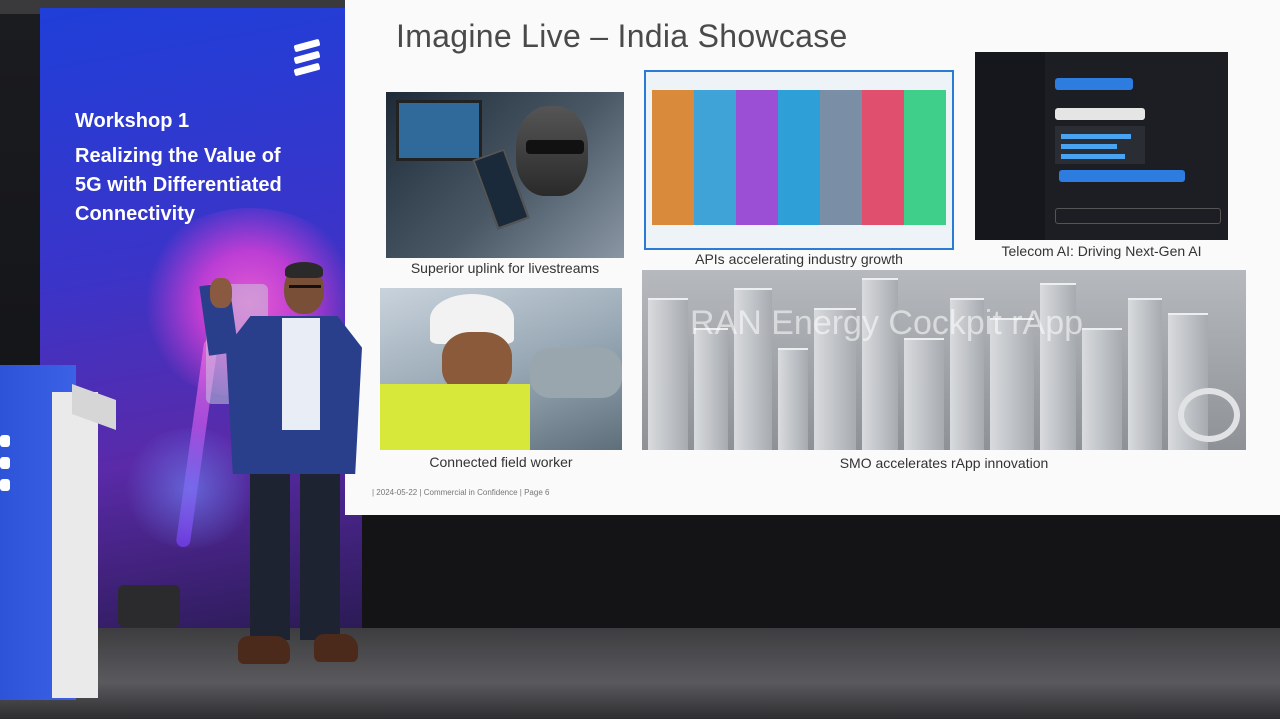  Describe the element at coordinates (576, 373) in the screenshot. I see `pipe-graphic` at that location.